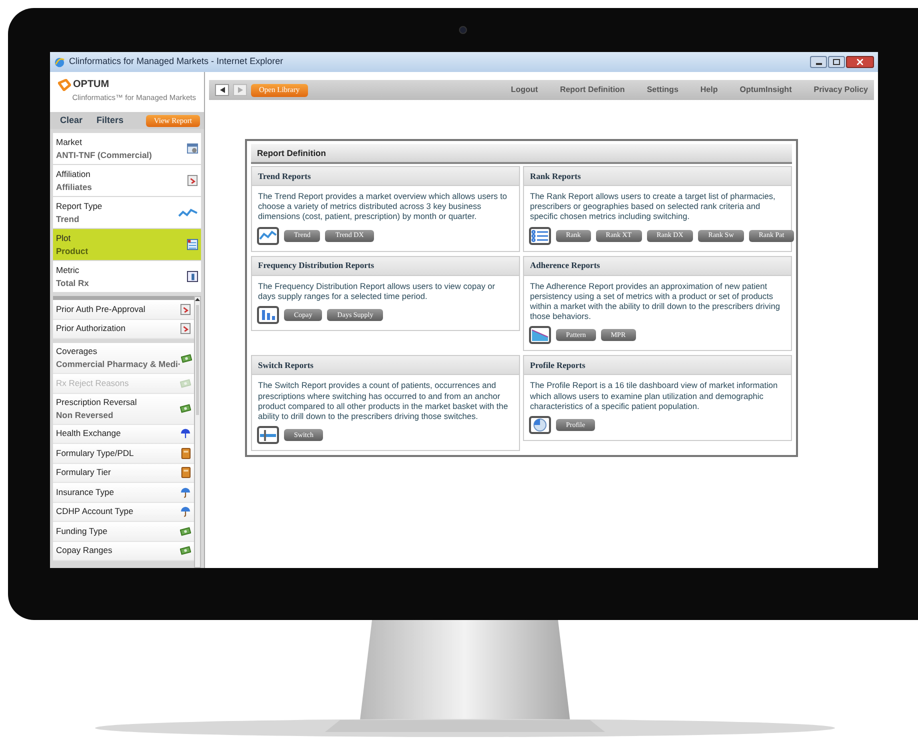 The image size is (918, 738). I want to click on filter-item: Report Type Trend, so click(127, 212).